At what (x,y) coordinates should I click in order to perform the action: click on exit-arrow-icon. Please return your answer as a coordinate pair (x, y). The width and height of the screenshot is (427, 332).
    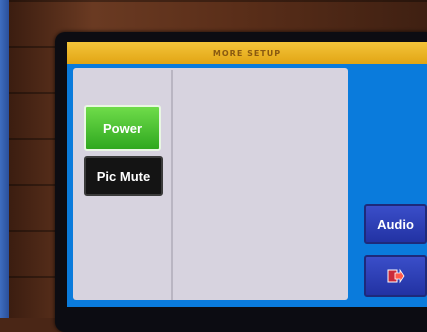
    Looking at the image, I should click on (395, 276).